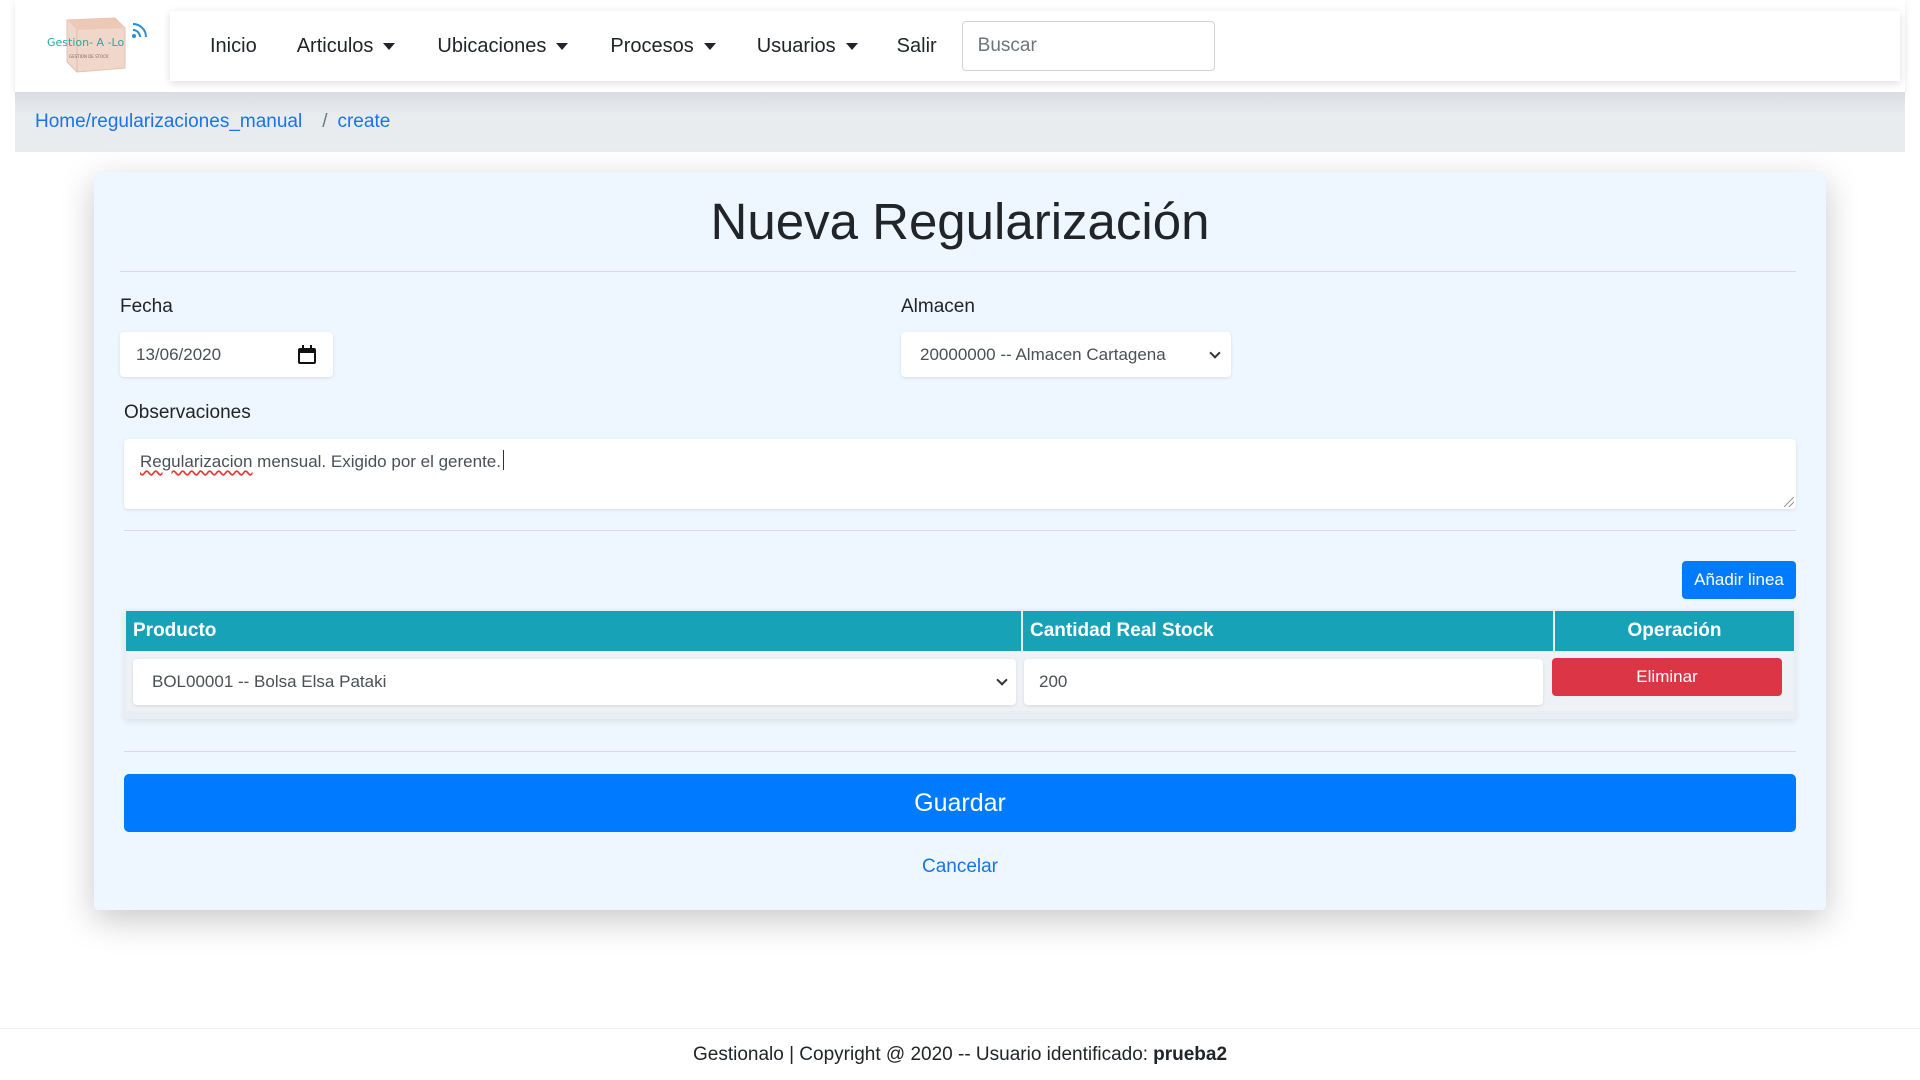 This screenshot has height=1080, width=1920. I want to click on table-divider, so click(960, 751).